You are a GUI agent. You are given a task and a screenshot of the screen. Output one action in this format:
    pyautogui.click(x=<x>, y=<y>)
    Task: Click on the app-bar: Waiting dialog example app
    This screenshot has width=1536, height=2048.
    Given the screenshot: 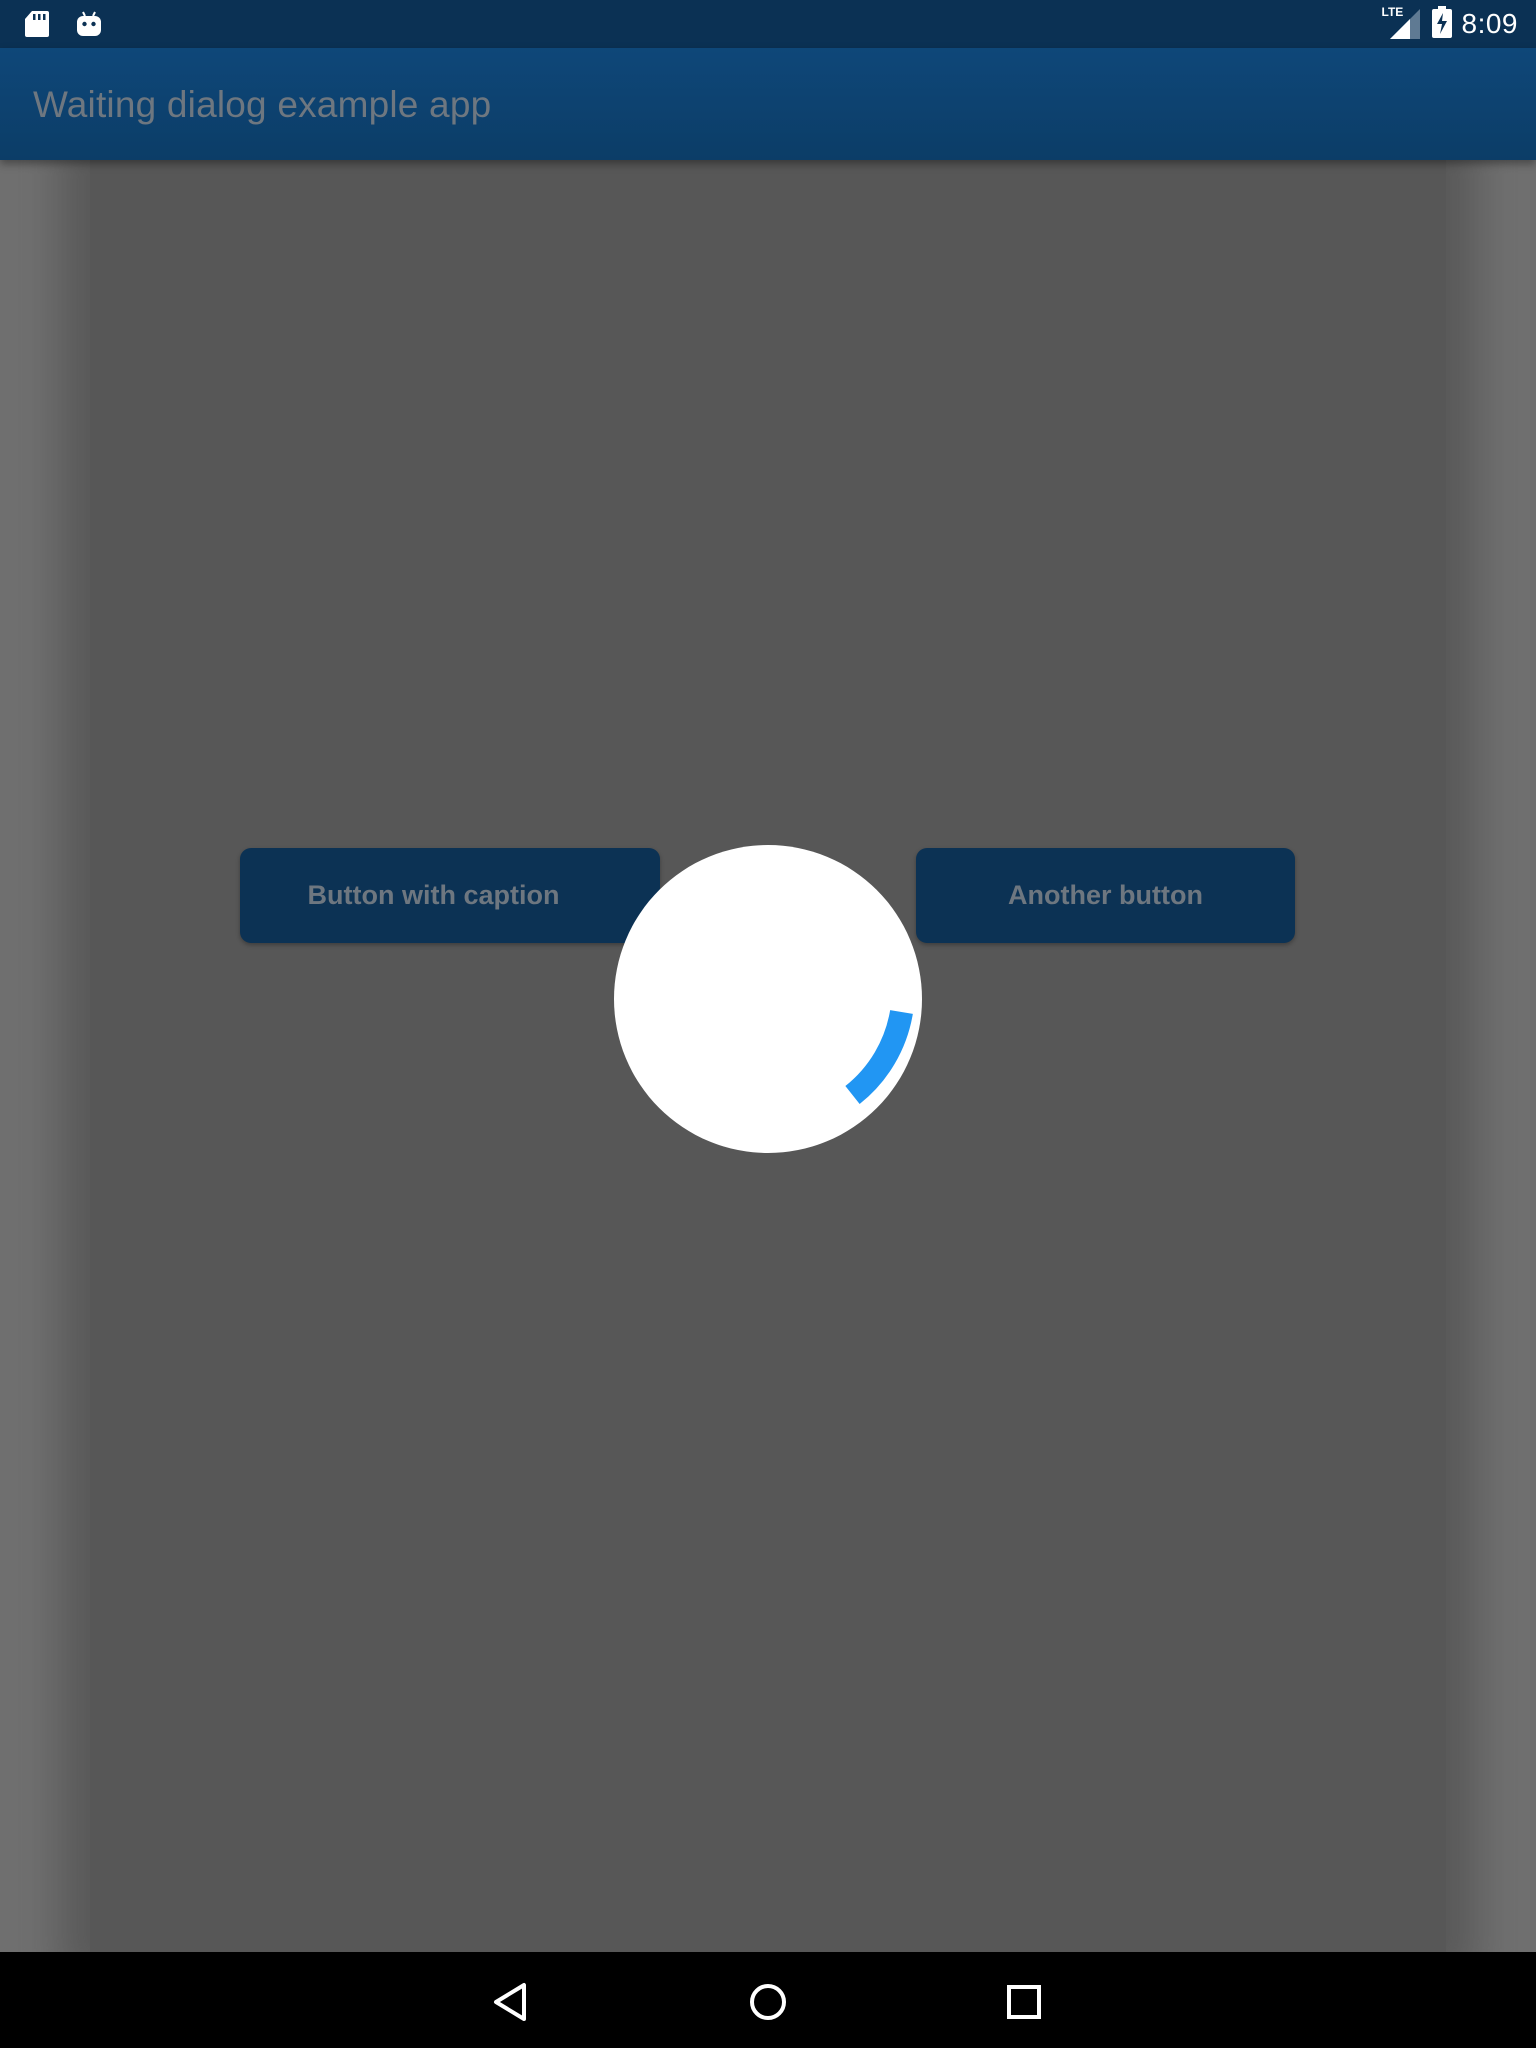 What is the action you would take?
    pyautogui.click(x=768, y=104)
    